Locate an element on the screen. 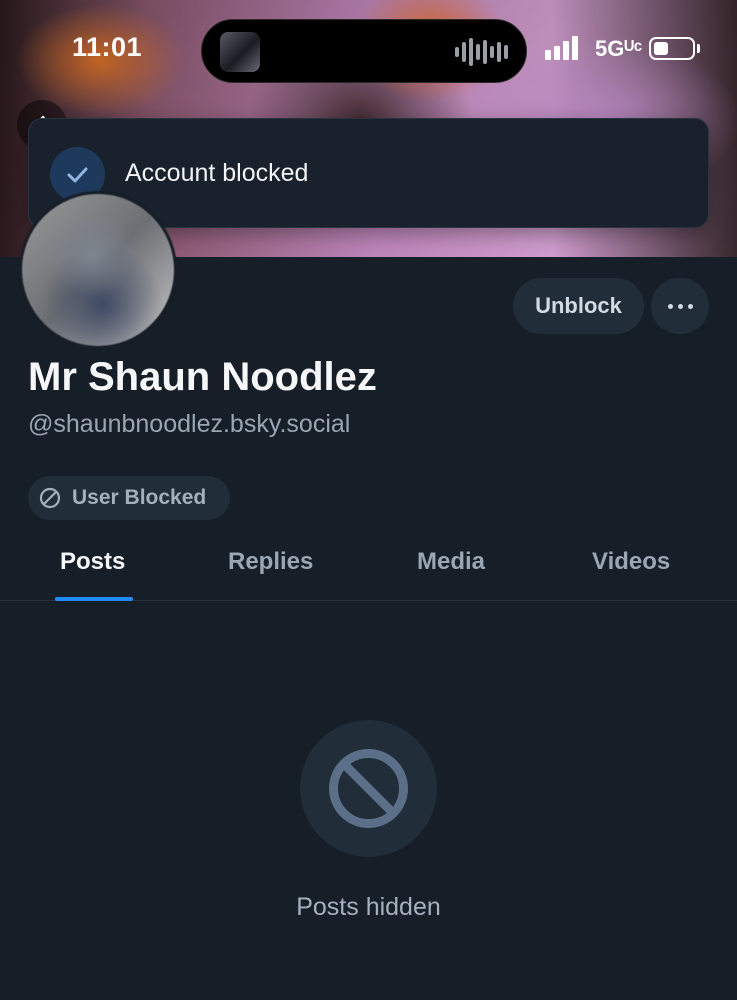  user-blocked-badge: User Blocked is located at coordinates (129, 498).